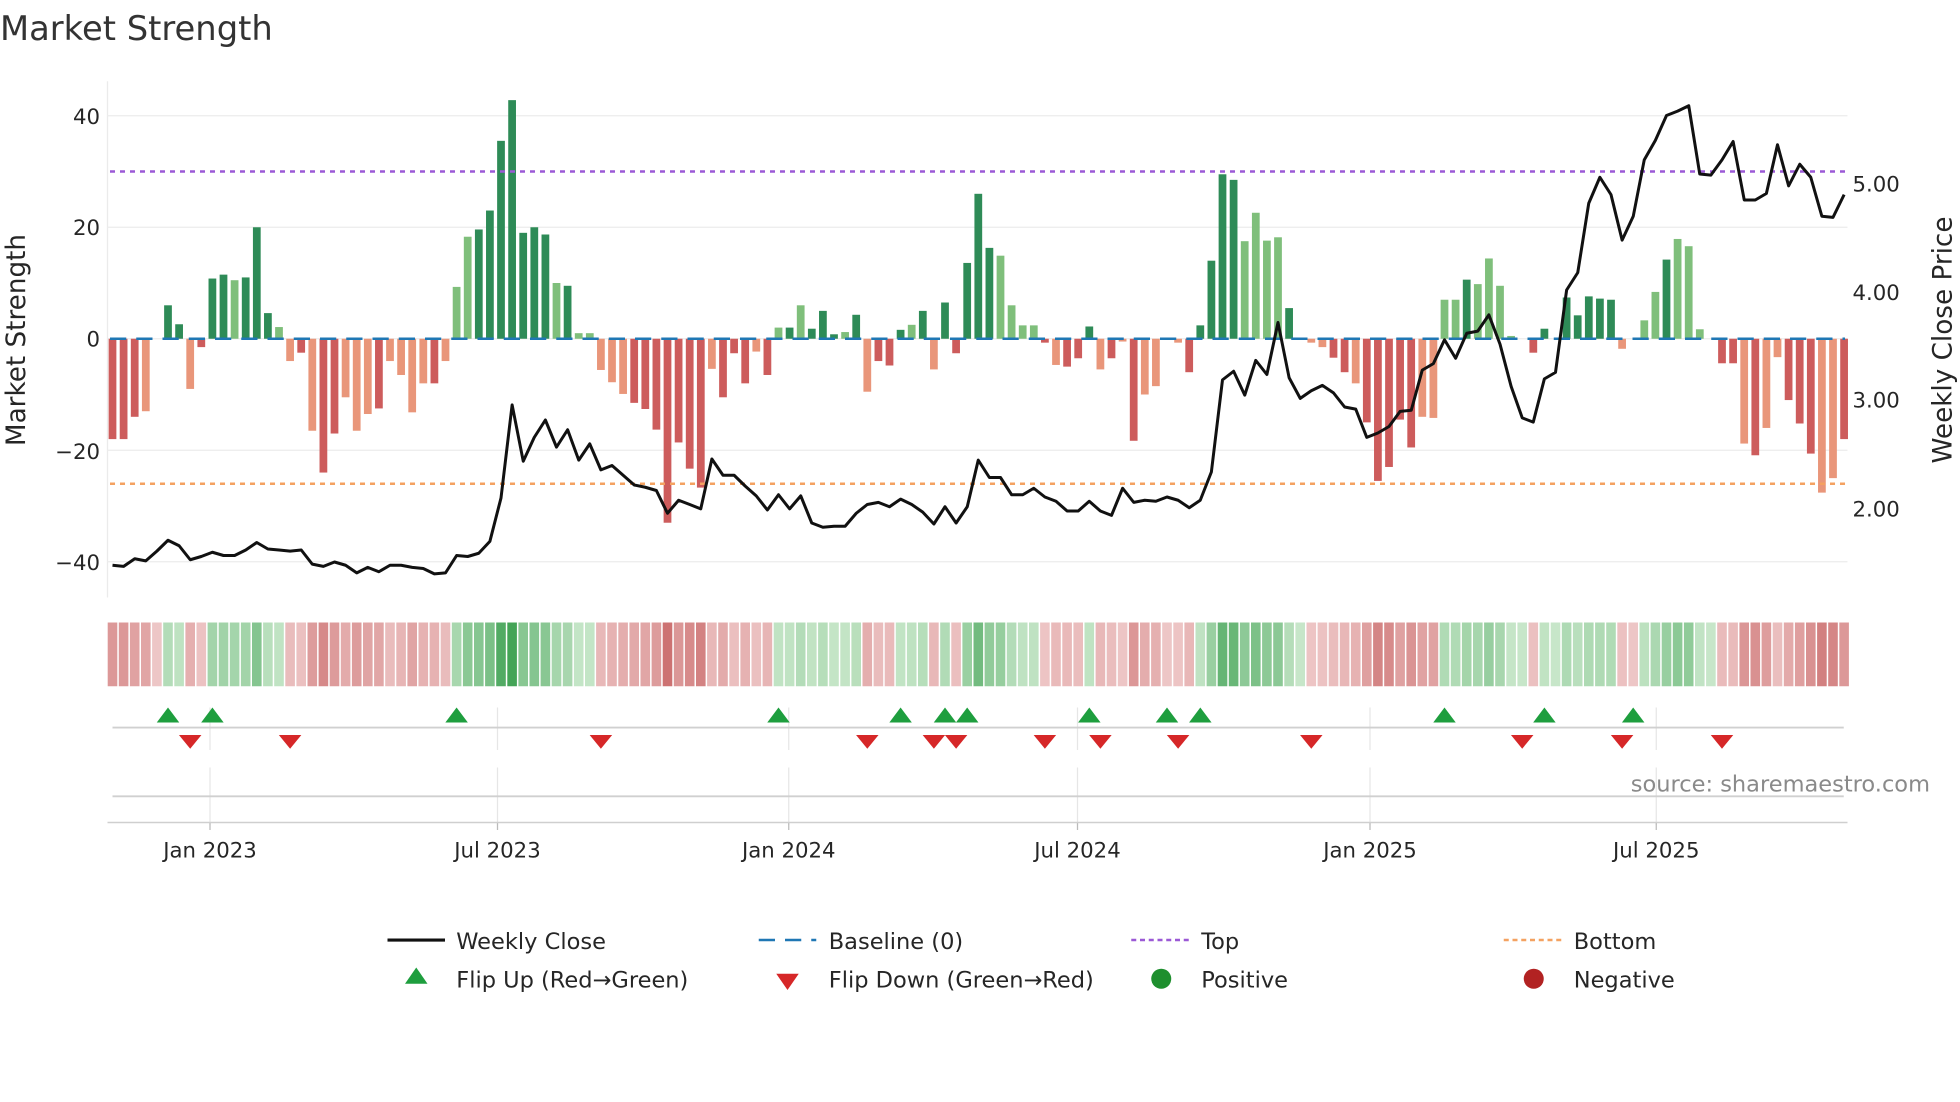 This screenshot has height=1102, width=1960. Describe the element at coordinates (1615, 942) in the screenshot. I see `legend-label: Bottom` at that location.